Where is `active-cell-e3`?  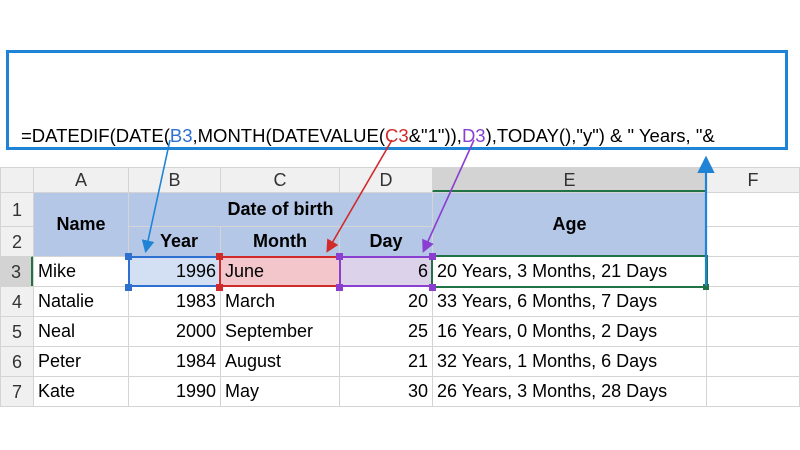
active-cell-e3 is located at coordinates (569, 271).